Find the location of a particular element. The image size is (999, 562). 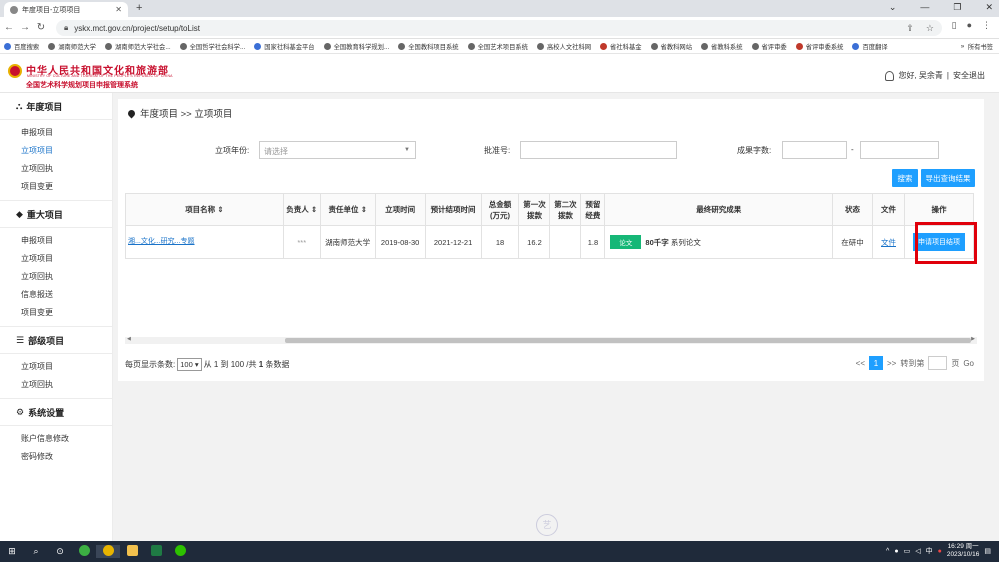

app-tray-icon: ● is located at coordinates (940, 551).